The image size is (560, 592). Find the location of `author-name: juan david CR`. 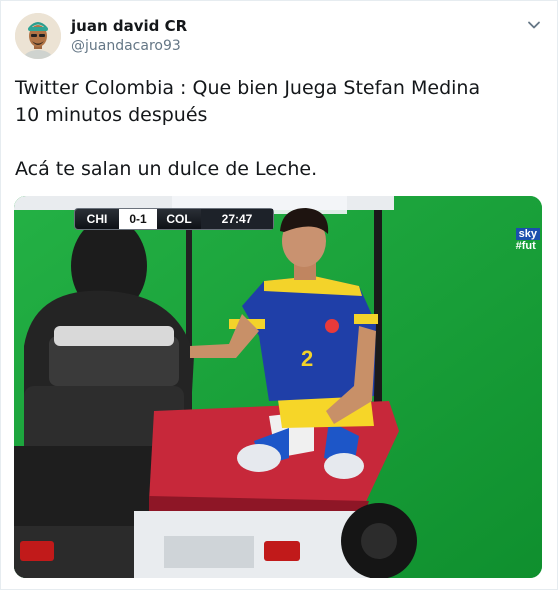

author-name: juan david CR is located at coordinates (129, 26).